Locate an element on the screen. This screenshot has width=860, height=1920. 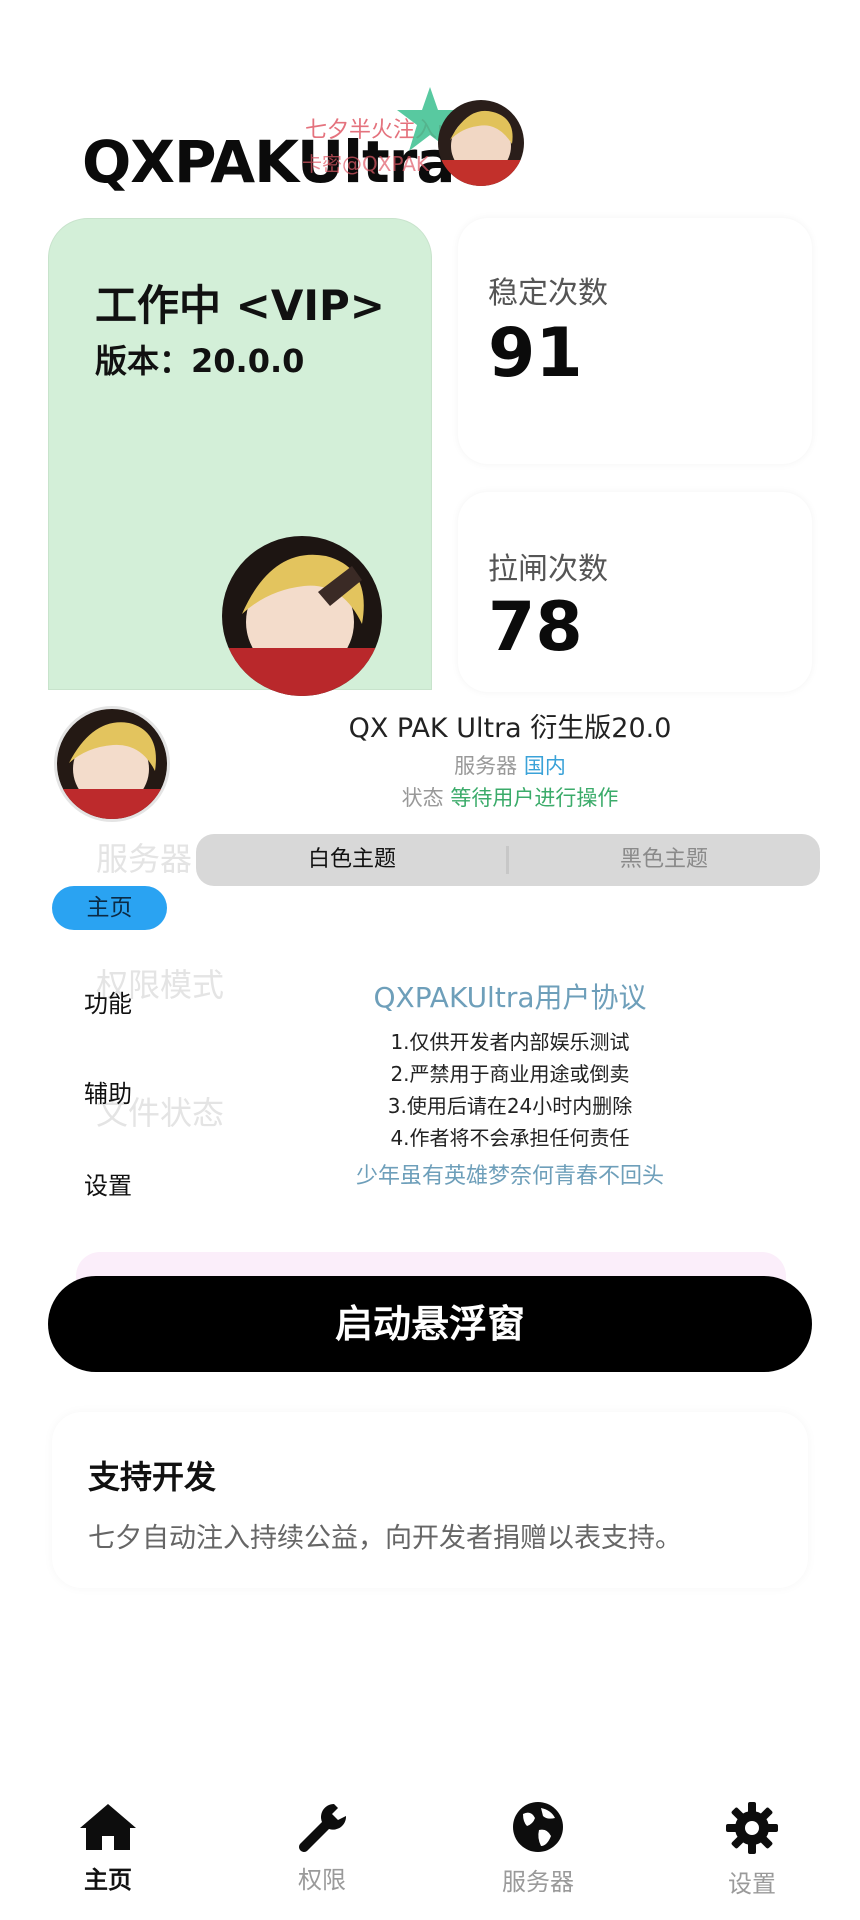
header-avatar is located at coordinates (481, 143).